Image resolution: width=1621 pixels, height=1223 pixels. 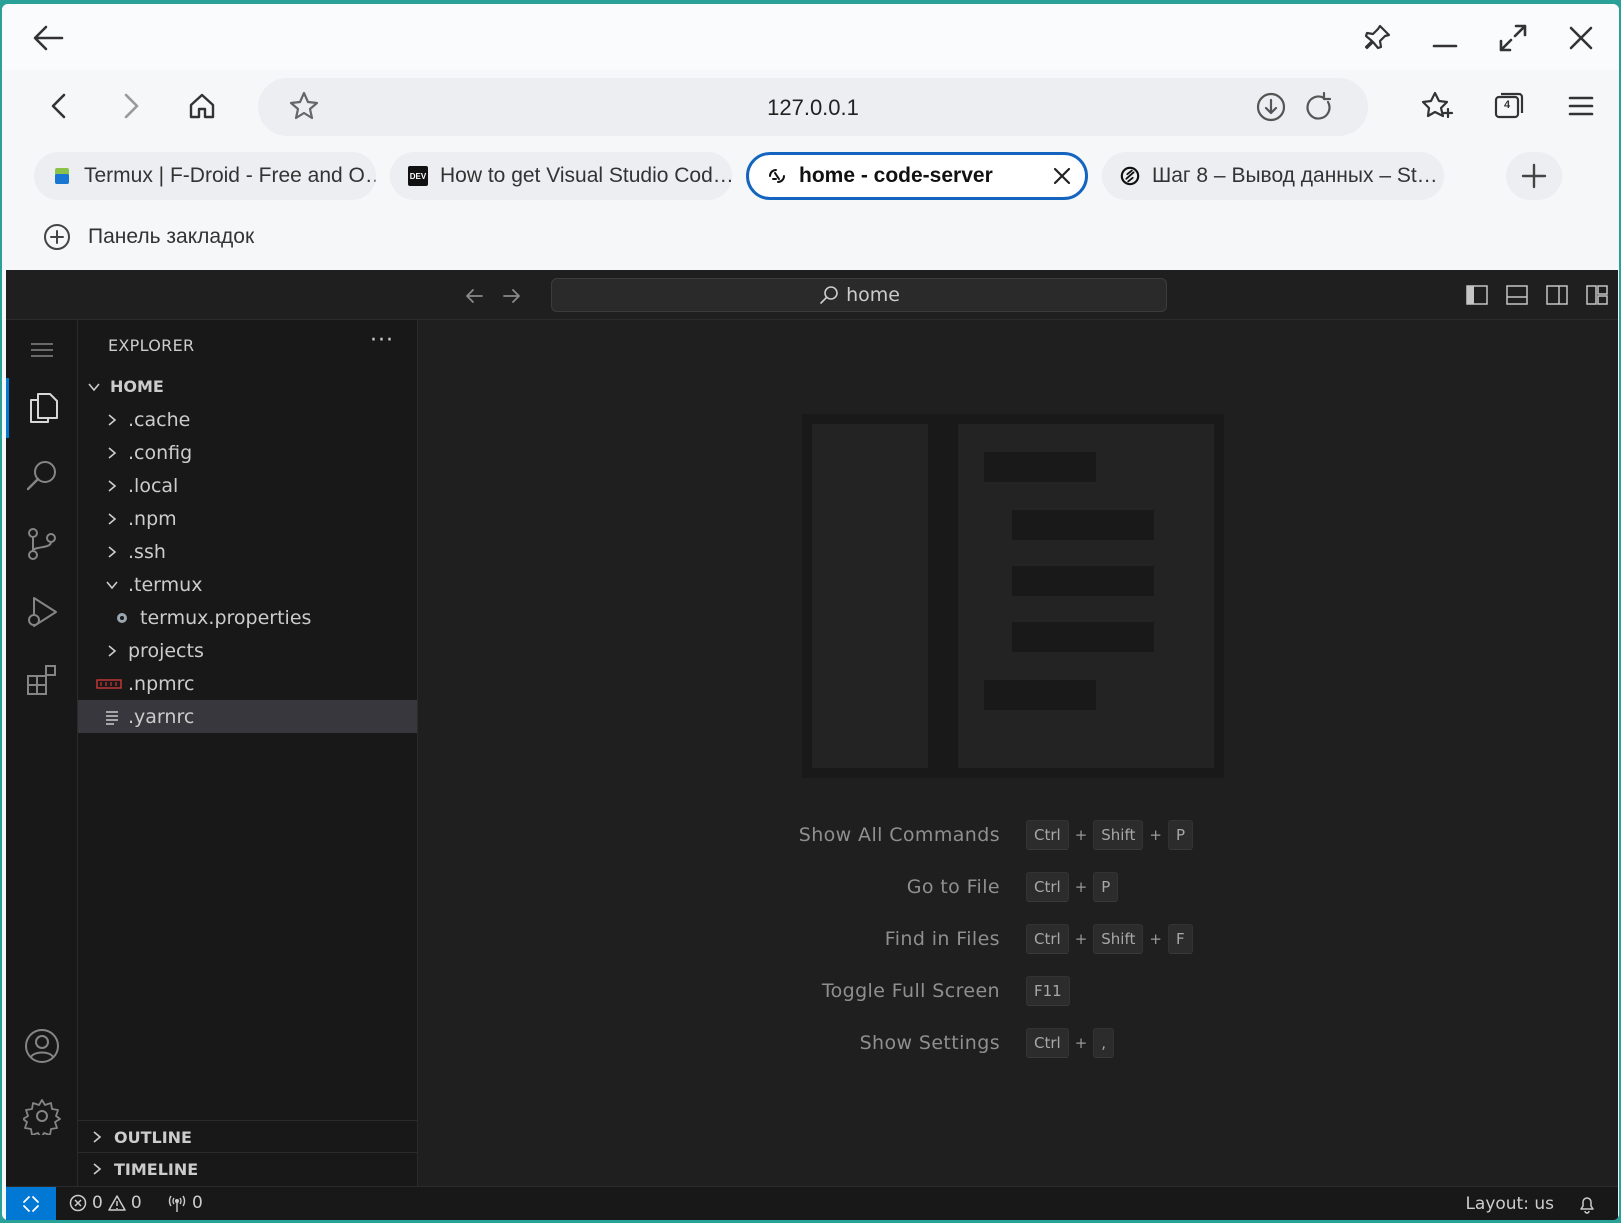 I want to click on bookmarks-bar-label: Панель закладок, so click(x=171, y=237).